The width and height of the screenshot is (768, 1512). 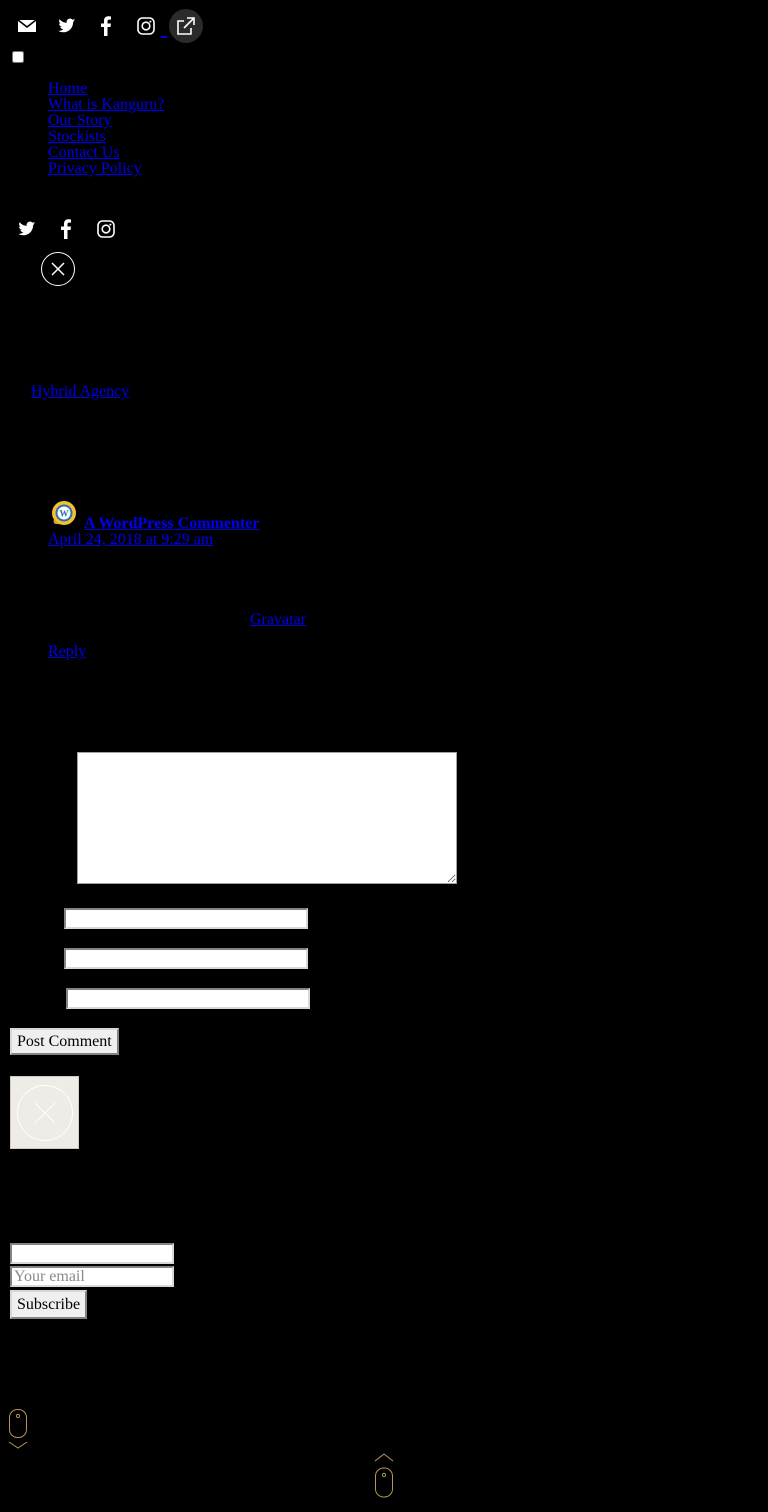 I want to click on svg-text: W, so click(x=64, y=514).